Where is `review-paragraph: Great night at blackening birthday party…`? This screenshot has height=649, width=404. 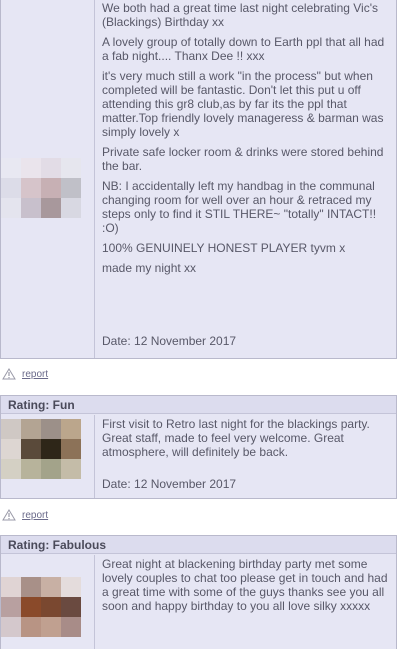 review-paragraph: Great night at blackening birthday party… is located at coordinates (245, 585).